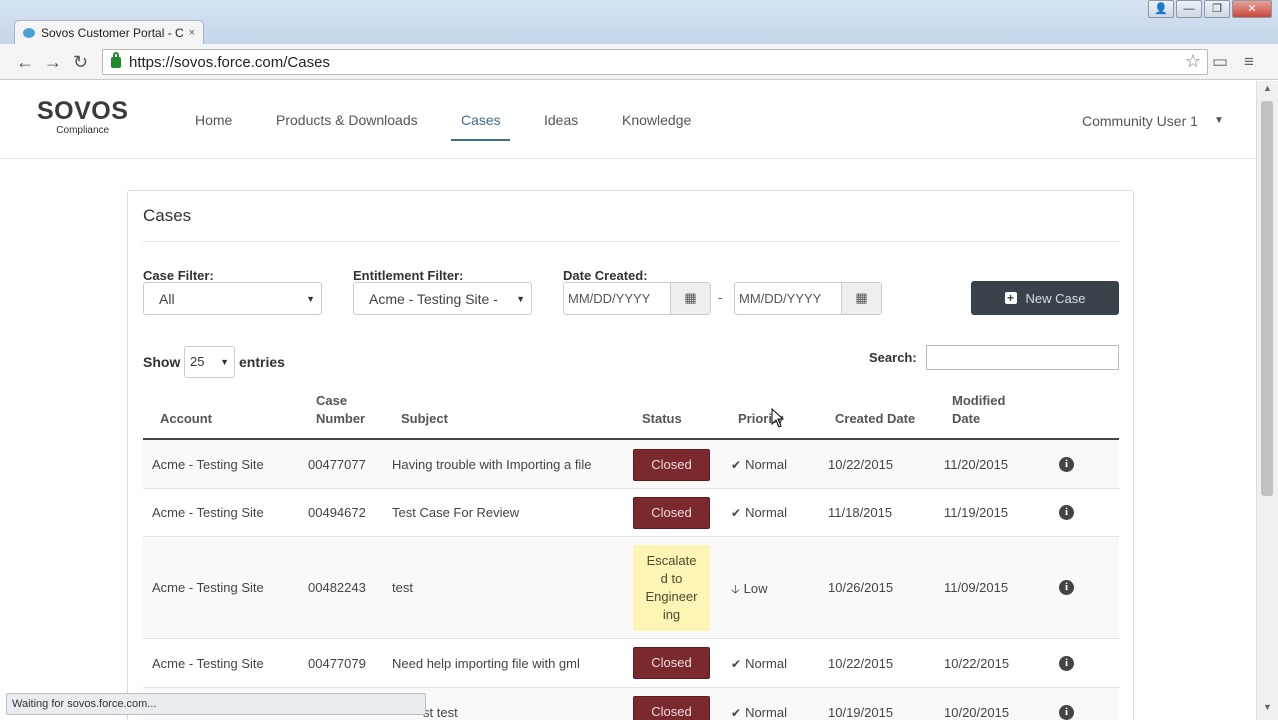 The width and height of the screenshot is (1278, 720). I want to click on entries-per-page-select: 25 ▼, so click(209, 362).